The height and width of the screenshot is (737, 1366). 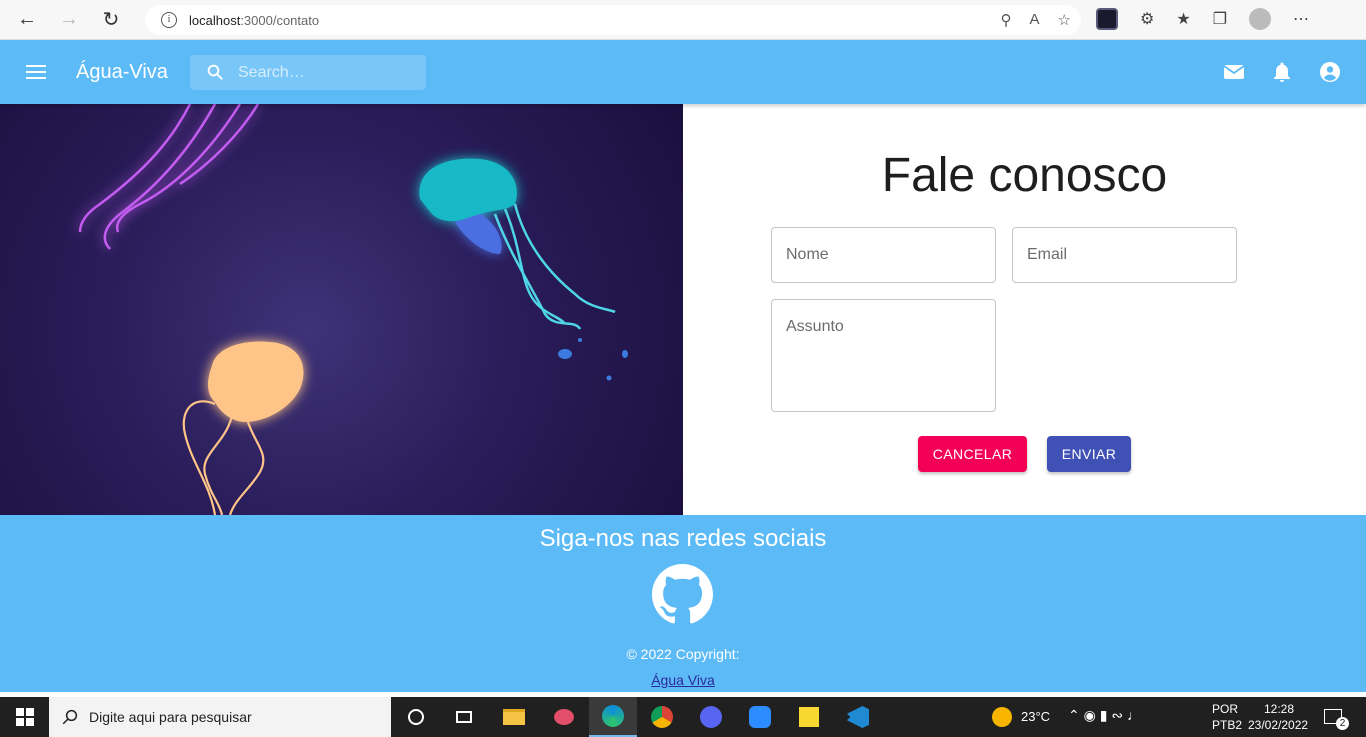 What do you see at coordinates (683, 654) in the screenshot?
I see `copyright-text: © 2022 Copyright:` at bounding box center [683, 654].